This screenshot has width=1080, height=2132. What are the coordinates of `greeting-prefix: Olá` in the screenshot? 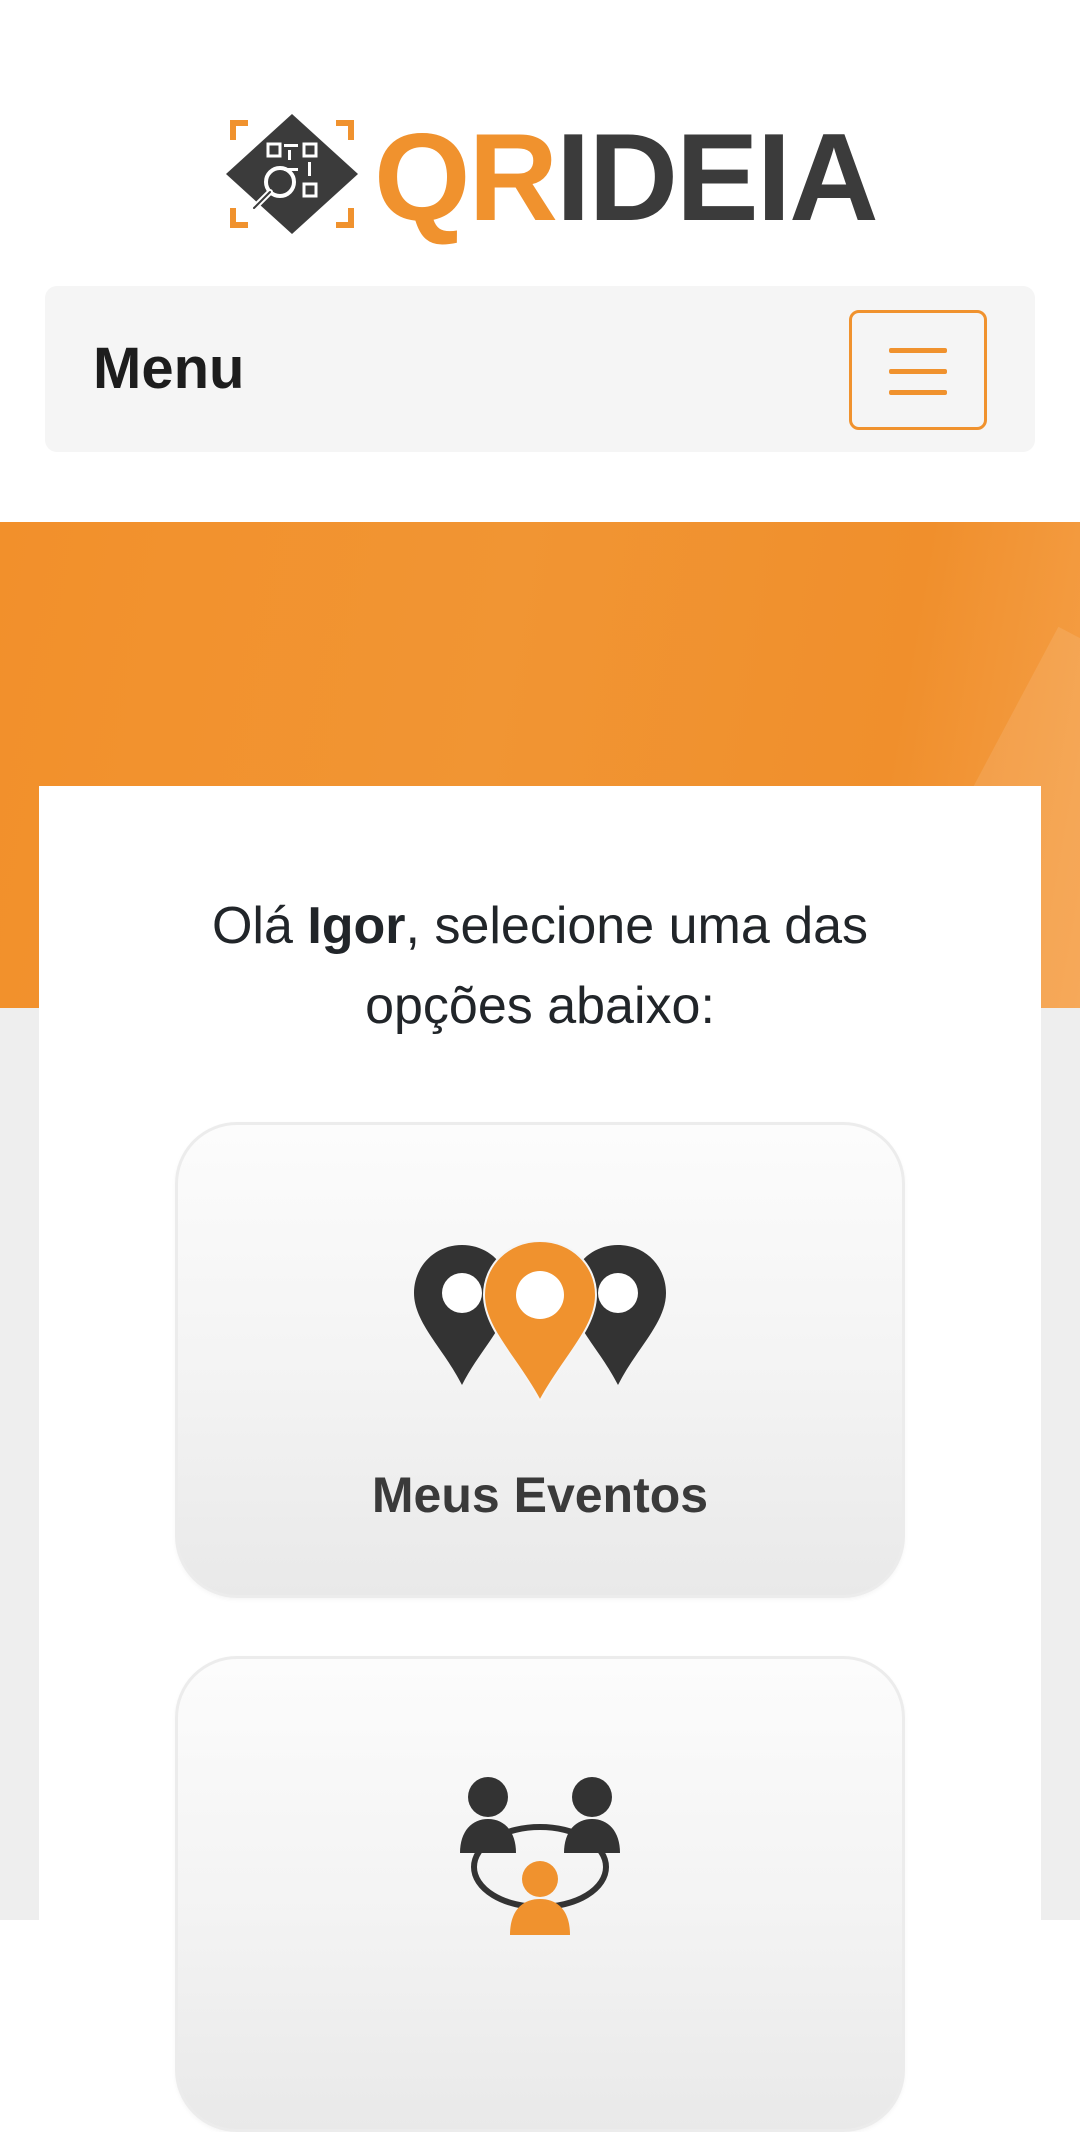 It's located at (259, 926).